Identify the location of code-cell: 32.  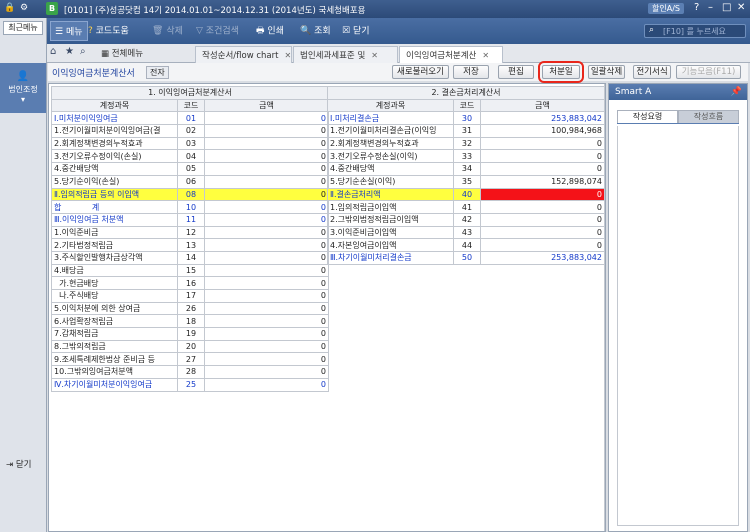
(467, 143).